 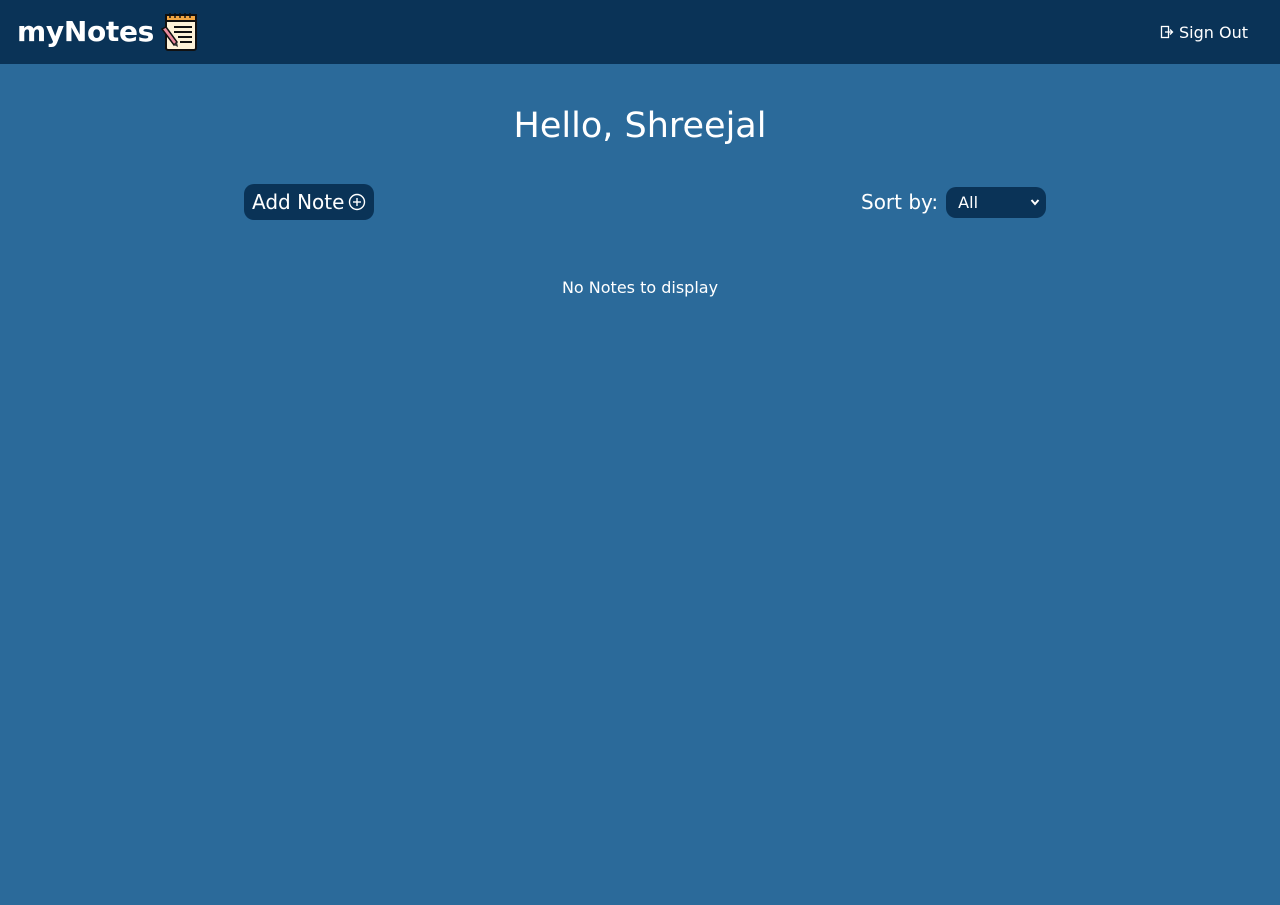 What do you see at coordinates (640, 32) in the screenshot?
I see `navbar: myNotes Sign Out` at bounding box center [640, 32].